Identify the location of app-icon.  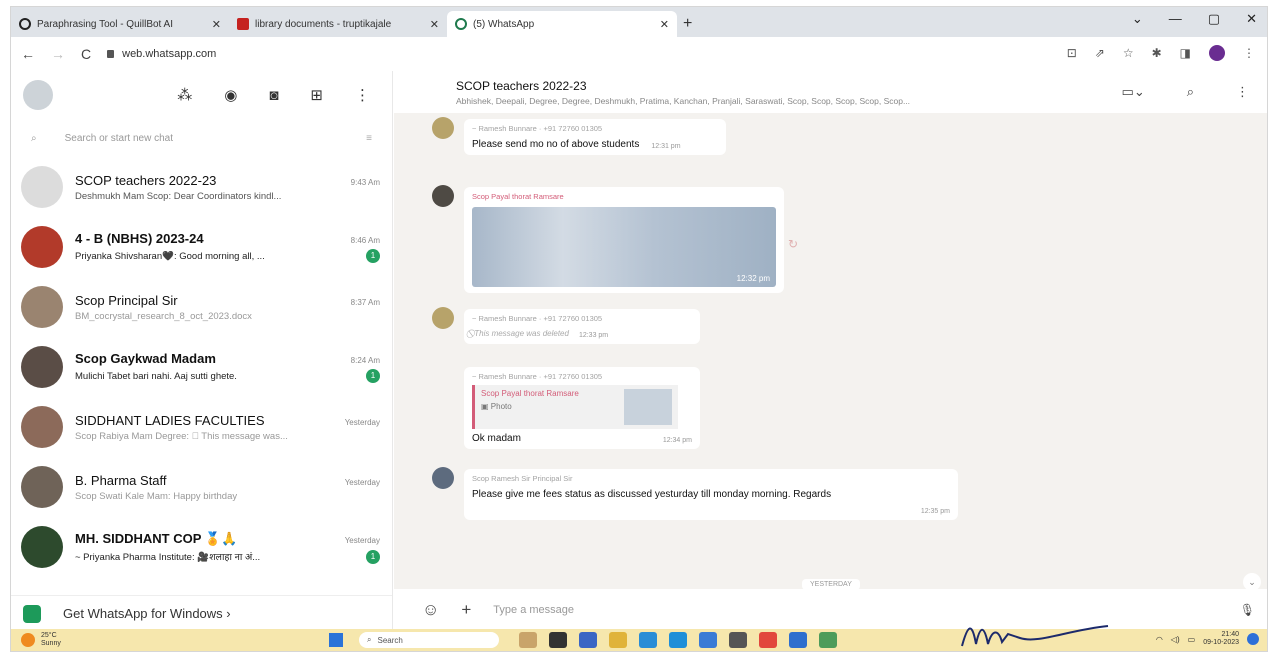
(828, 640).